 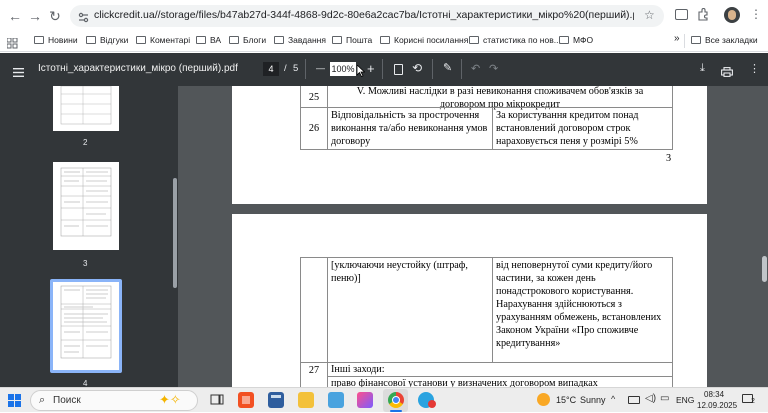 I want to click on network-icon: ▭, so click(x=664, y=398).